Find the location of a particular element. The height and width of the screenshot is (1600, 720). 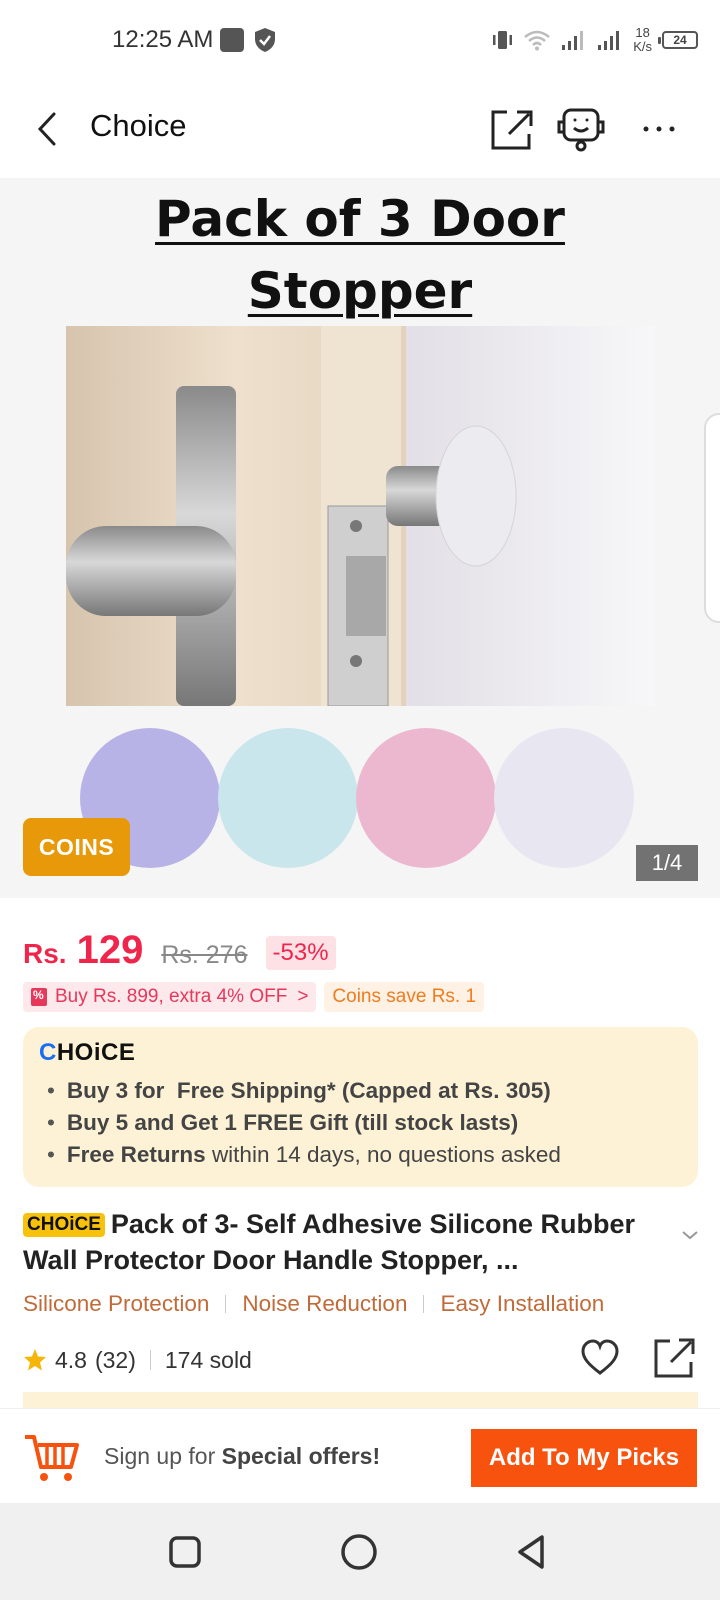

feature-easy-installation: Easy Installation is located at coordinates (522, 1303).